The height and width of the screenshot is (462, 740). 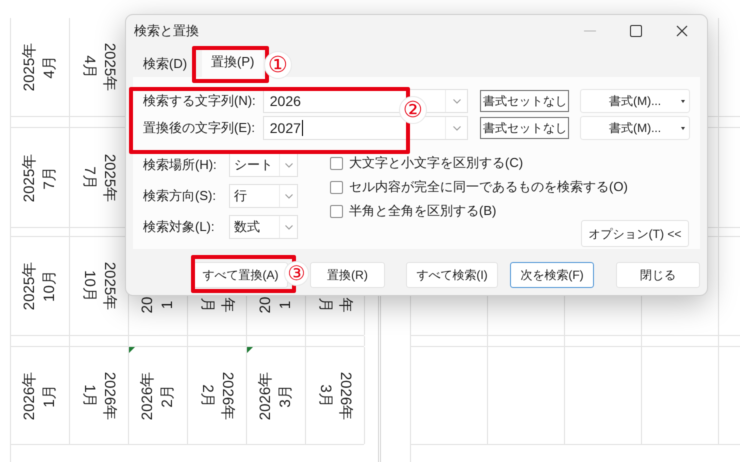 I want to click on field-label: 置換後の文字列(E):, so click(x=199, y=128).